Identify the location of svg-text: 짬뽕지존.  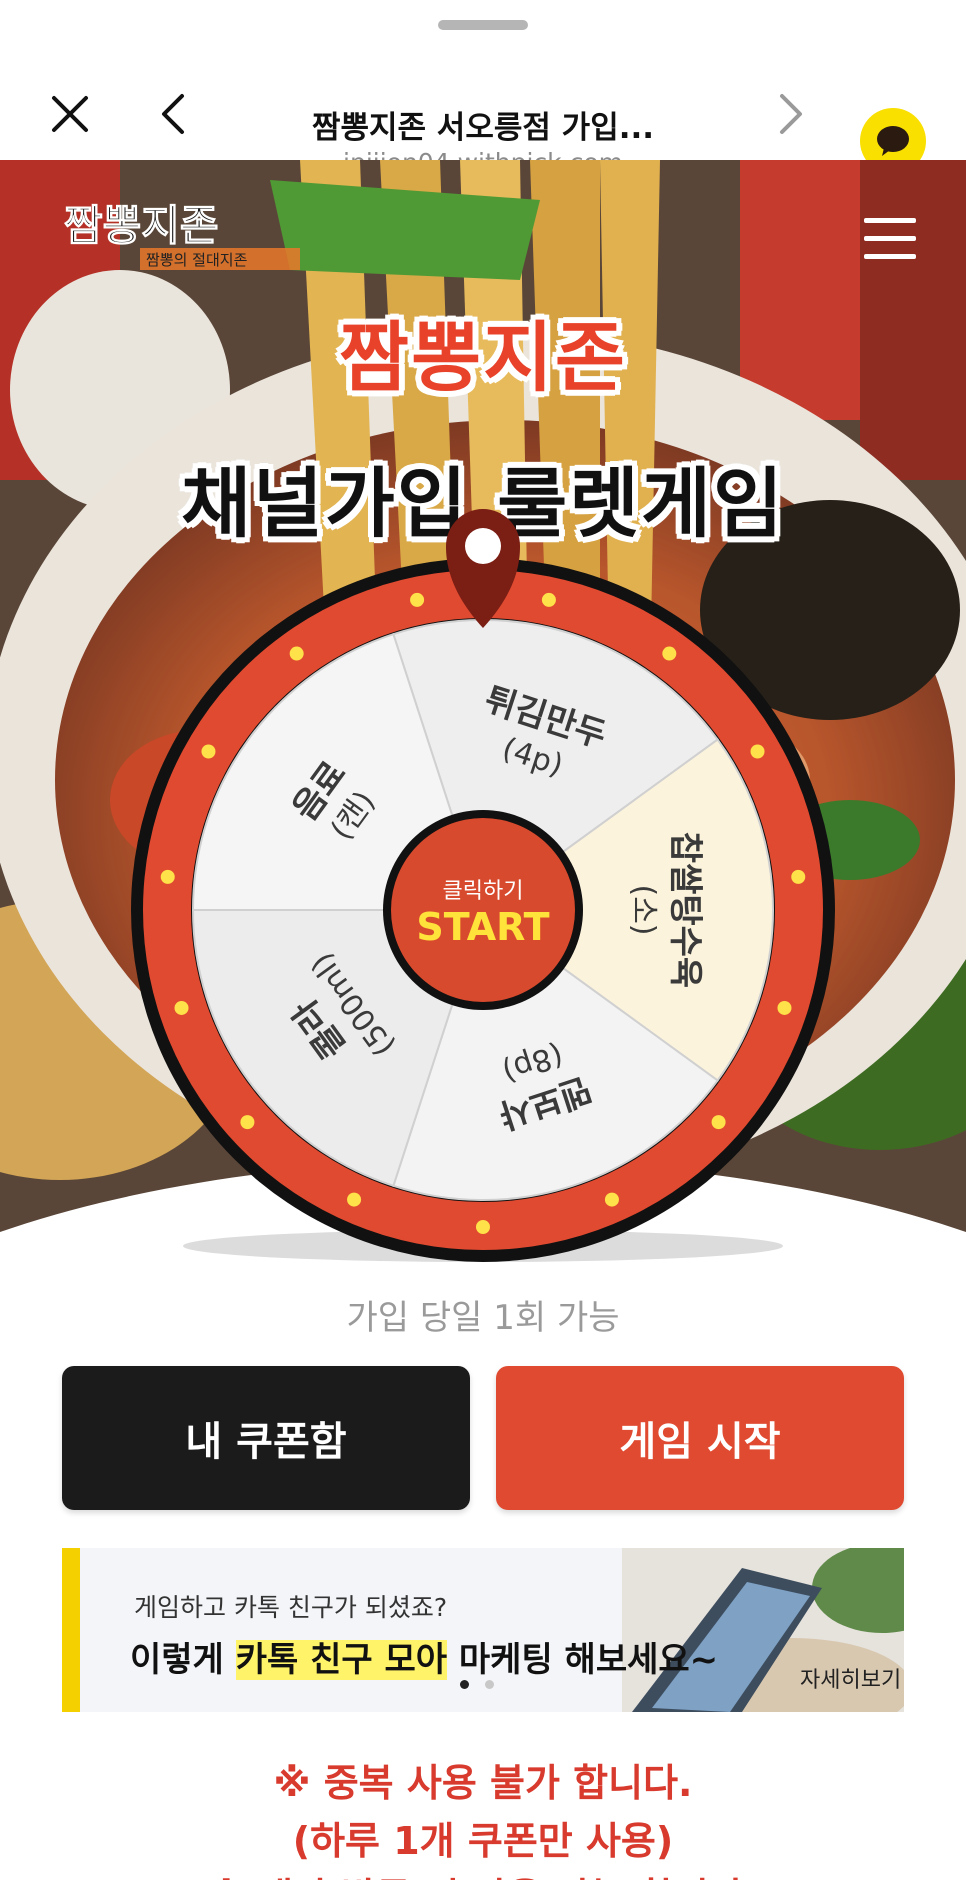
(141, 225).